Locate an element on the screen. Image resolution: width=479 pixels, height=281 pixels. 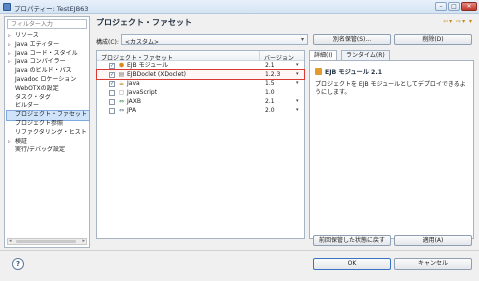
minimize-icon: – is located at coordinates (441, 6).